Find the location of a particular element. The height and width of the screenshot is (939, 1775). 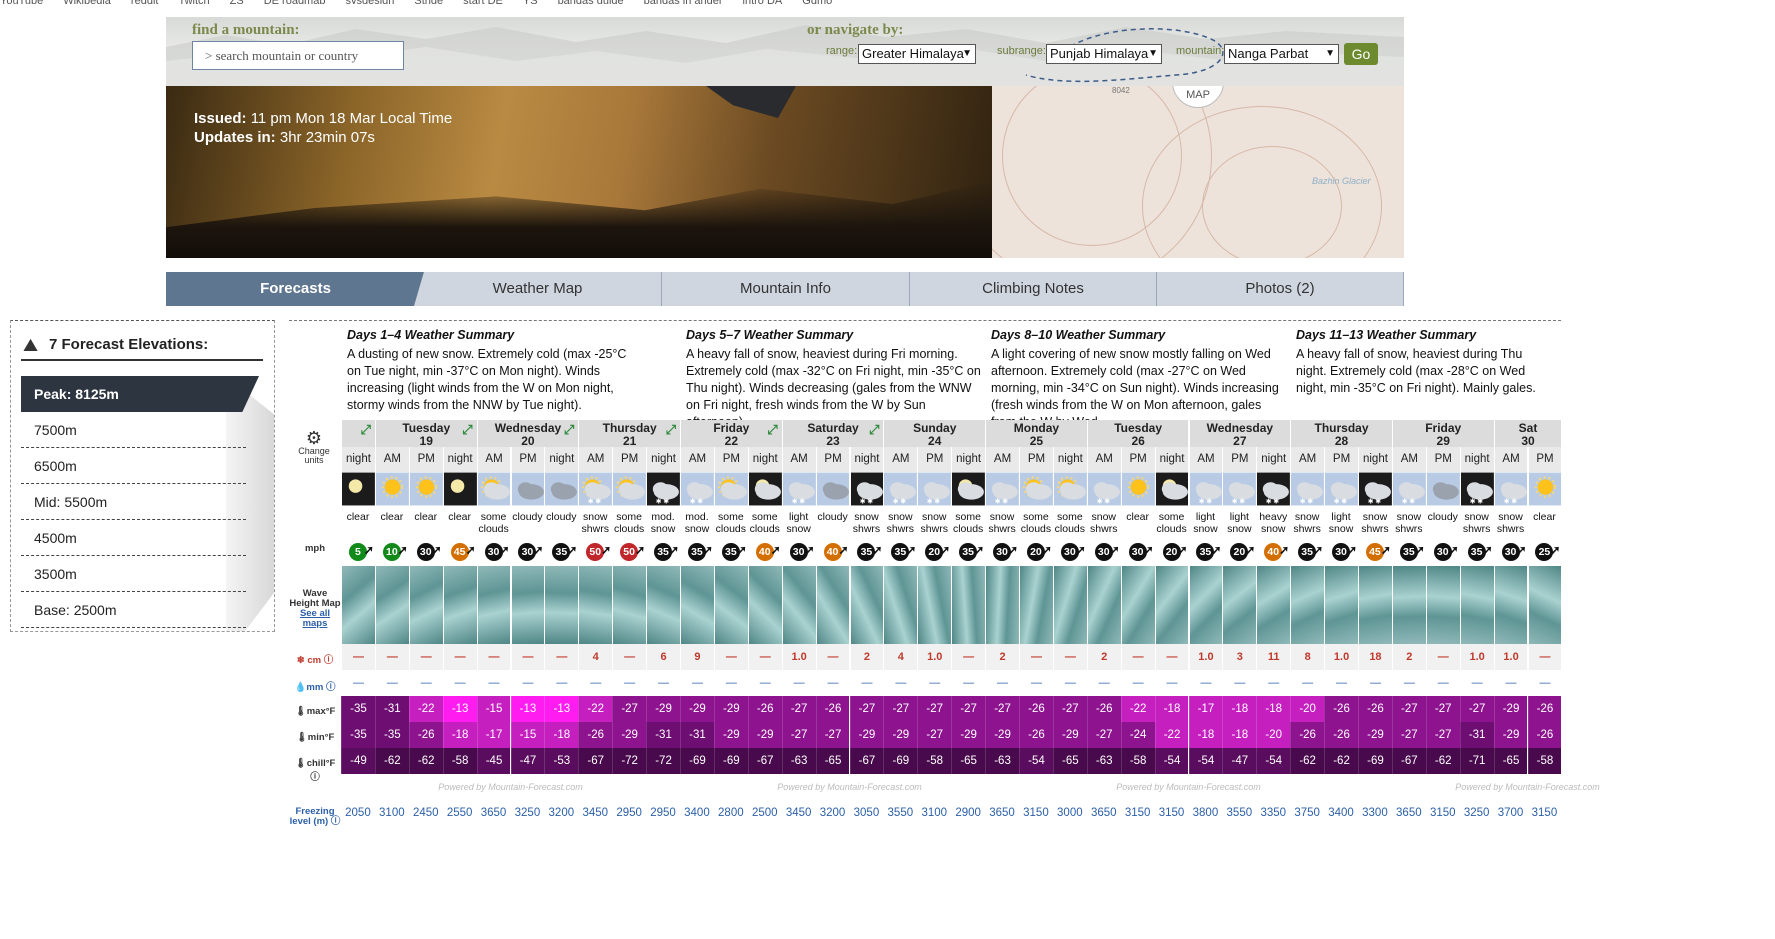

period-label: PM is located at coordinates (629, 459).